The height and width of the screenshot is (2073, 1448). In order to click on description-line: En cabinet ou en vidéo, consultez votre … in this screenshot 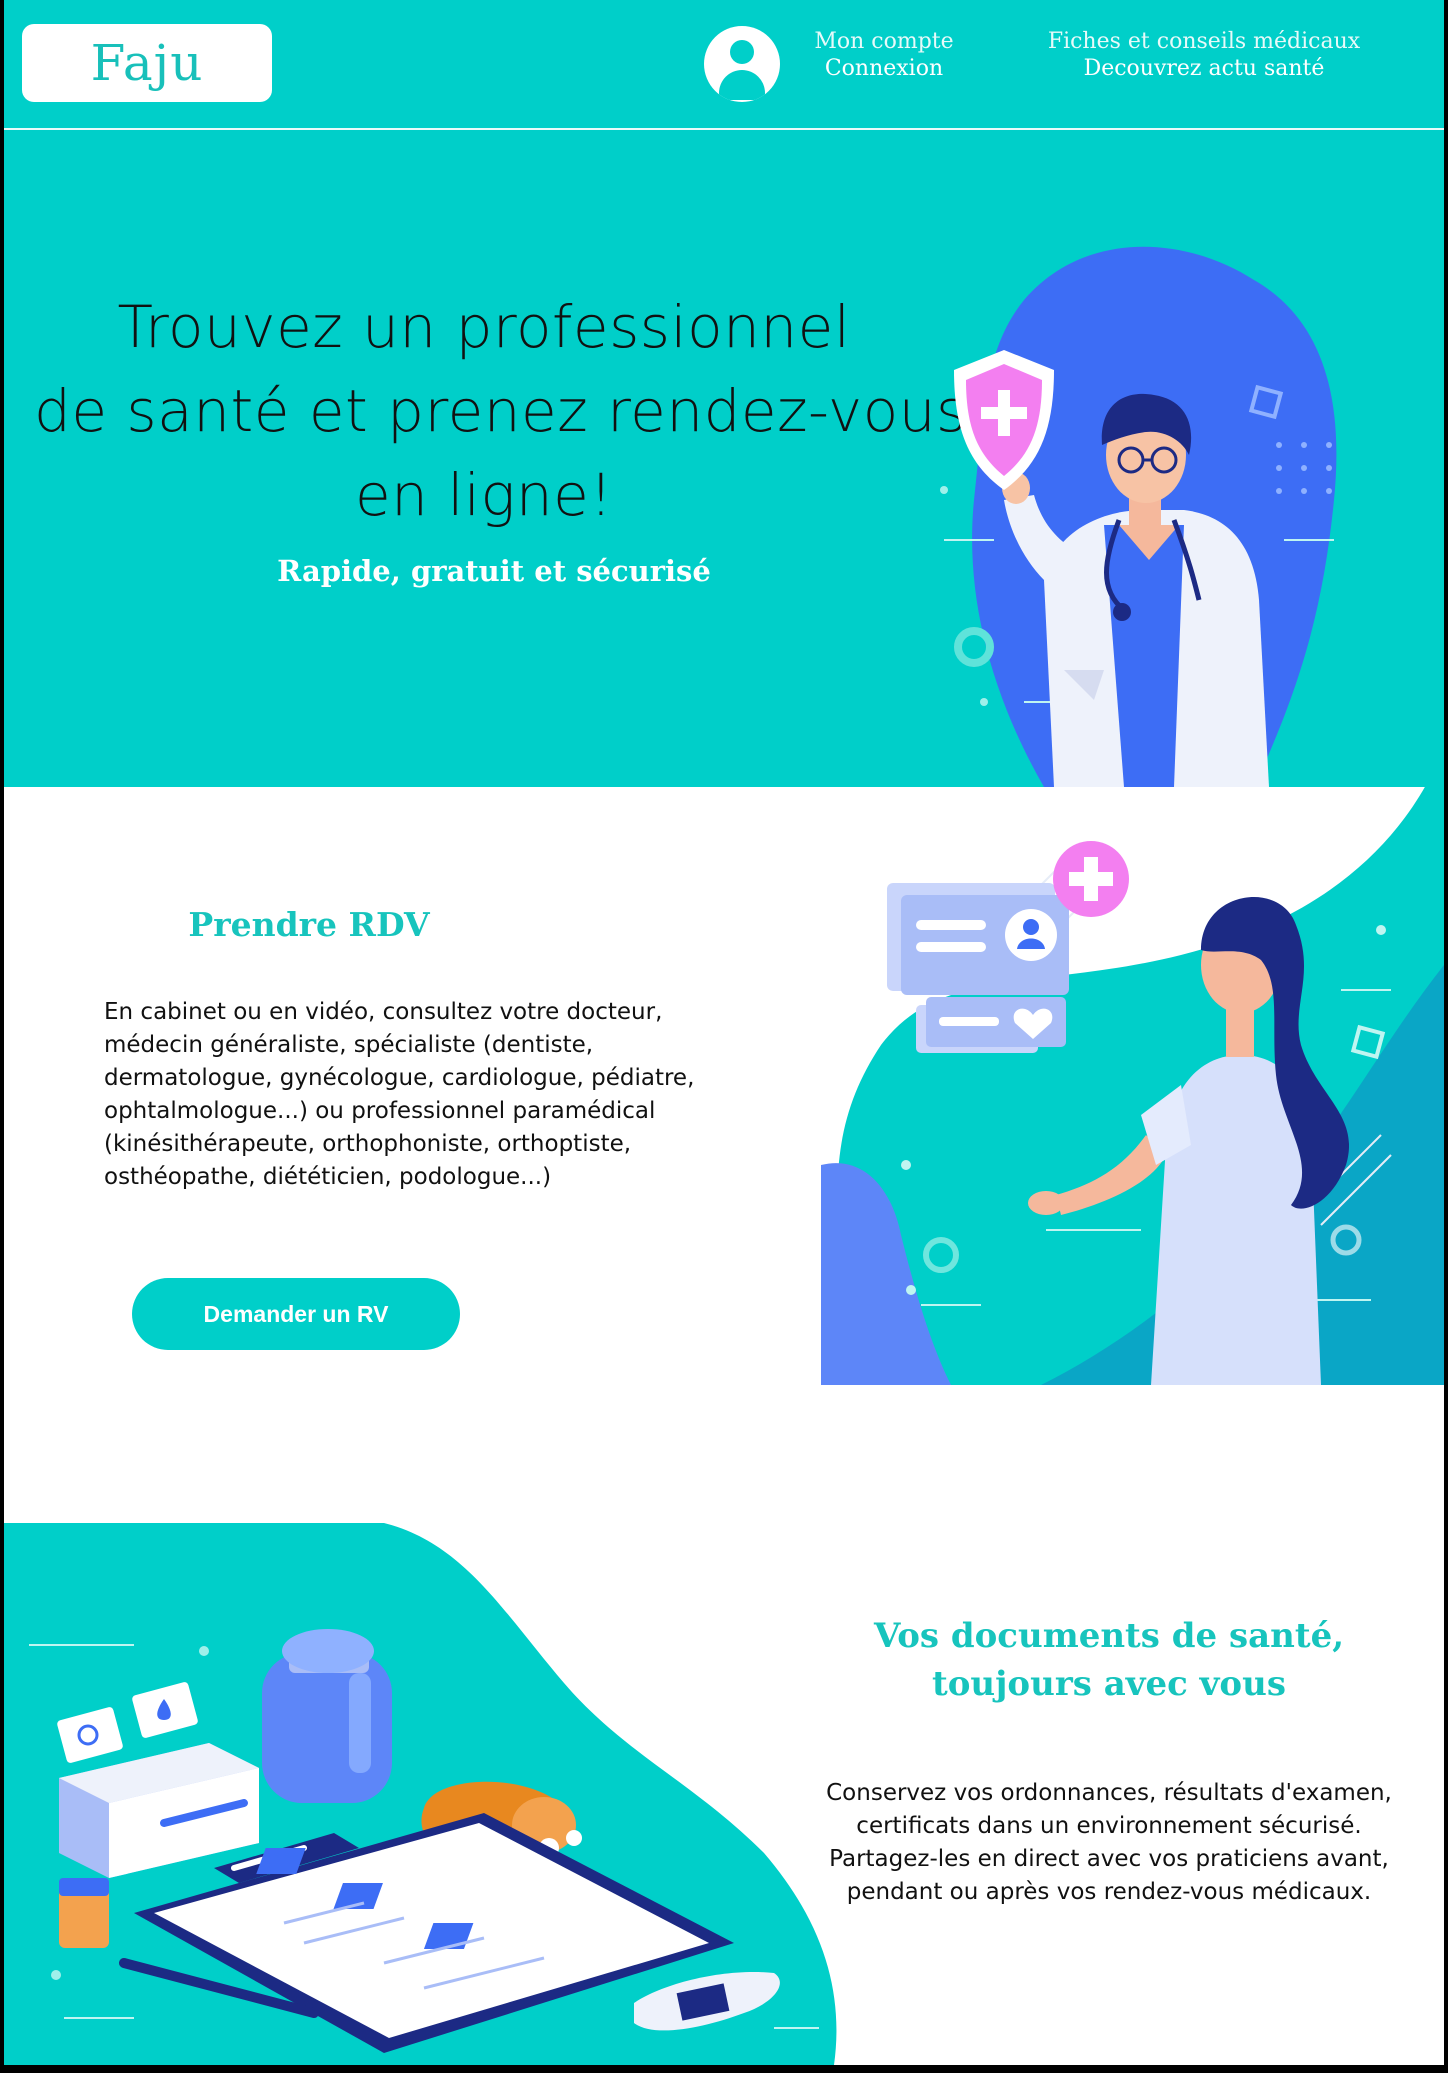, I will do `click(383, 1012)`.